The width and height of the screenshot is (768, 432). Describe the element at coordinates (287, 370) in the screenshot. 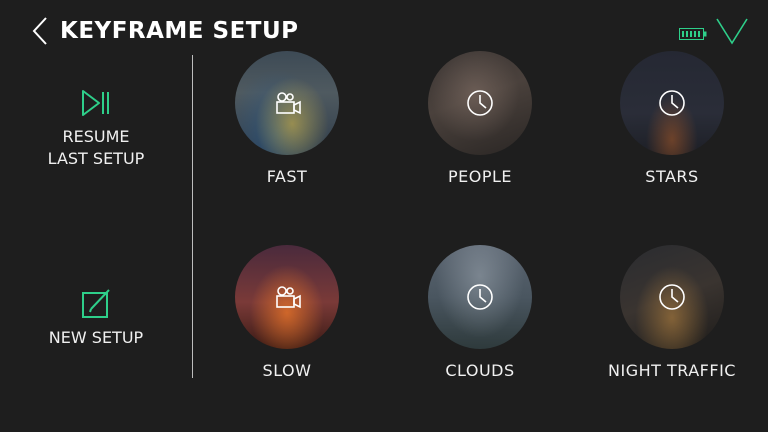

I see `preset-label: SLOW` at that location.